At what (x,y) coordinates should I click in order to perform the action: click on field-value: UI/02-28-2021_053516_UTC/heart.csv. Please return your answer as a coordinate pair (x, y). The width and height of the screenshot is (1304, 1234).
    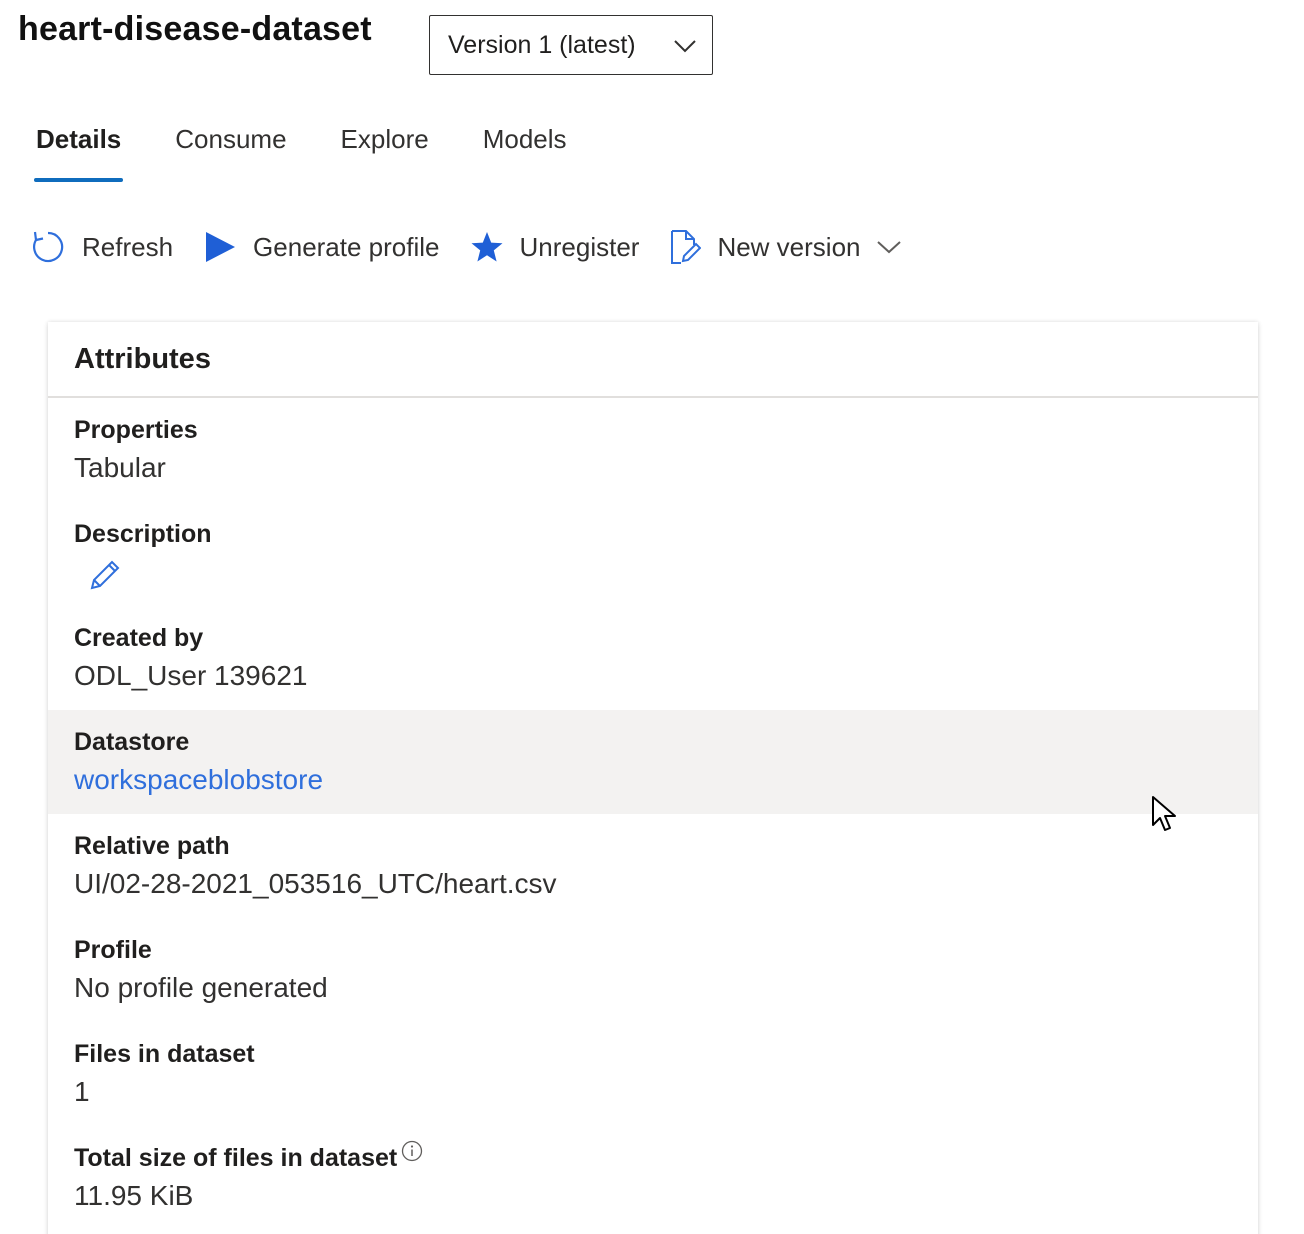
    Looking at the image, I should click on (315, 883).